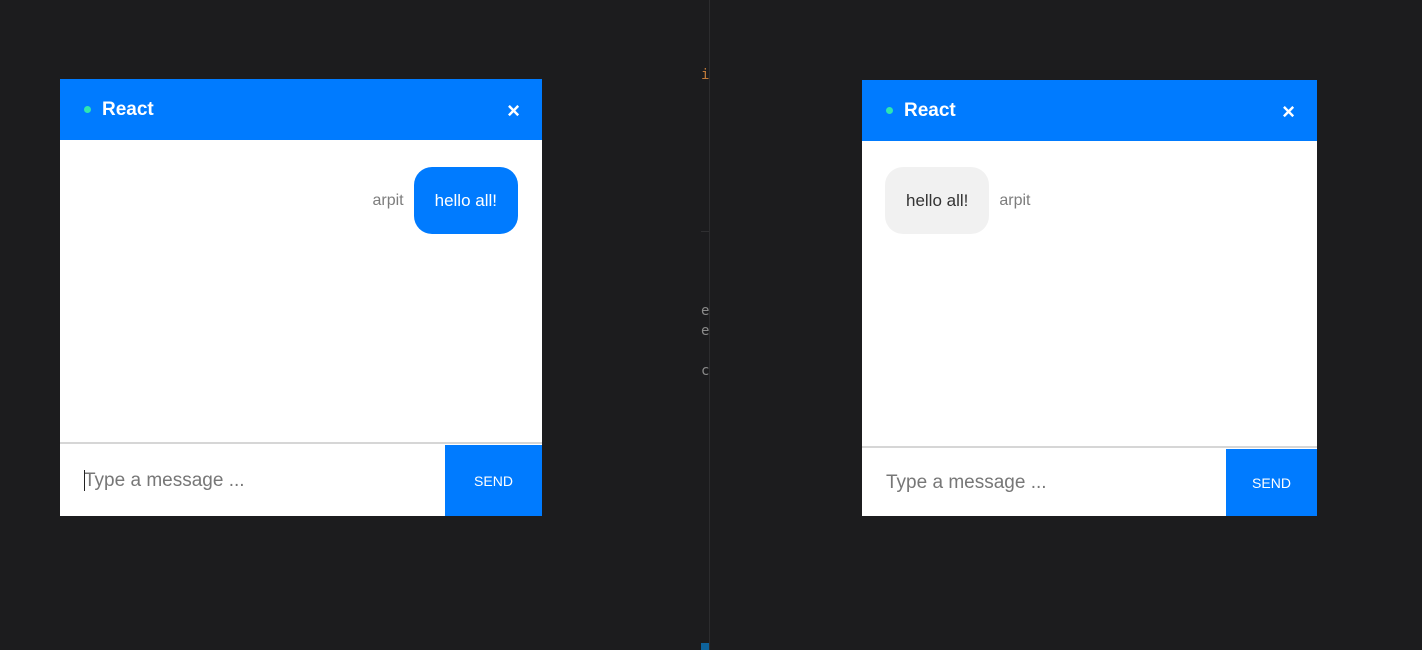  I want to click on message-bubble-incoming: hello all!, so click(937, 200).